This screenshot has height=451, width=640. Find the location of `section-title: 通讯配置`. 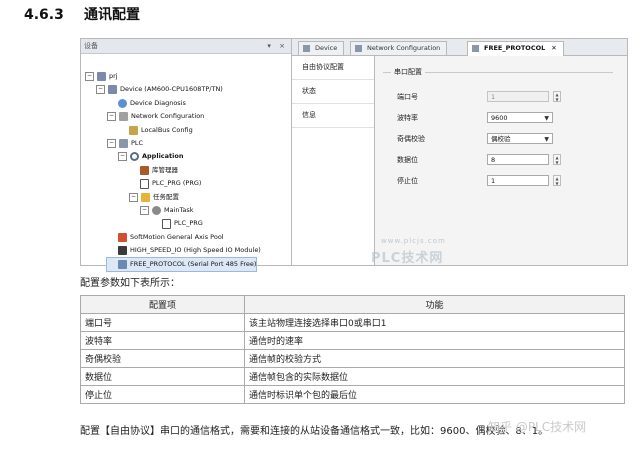

section-title: 通讯配置 is located at coordinates (112, 15).